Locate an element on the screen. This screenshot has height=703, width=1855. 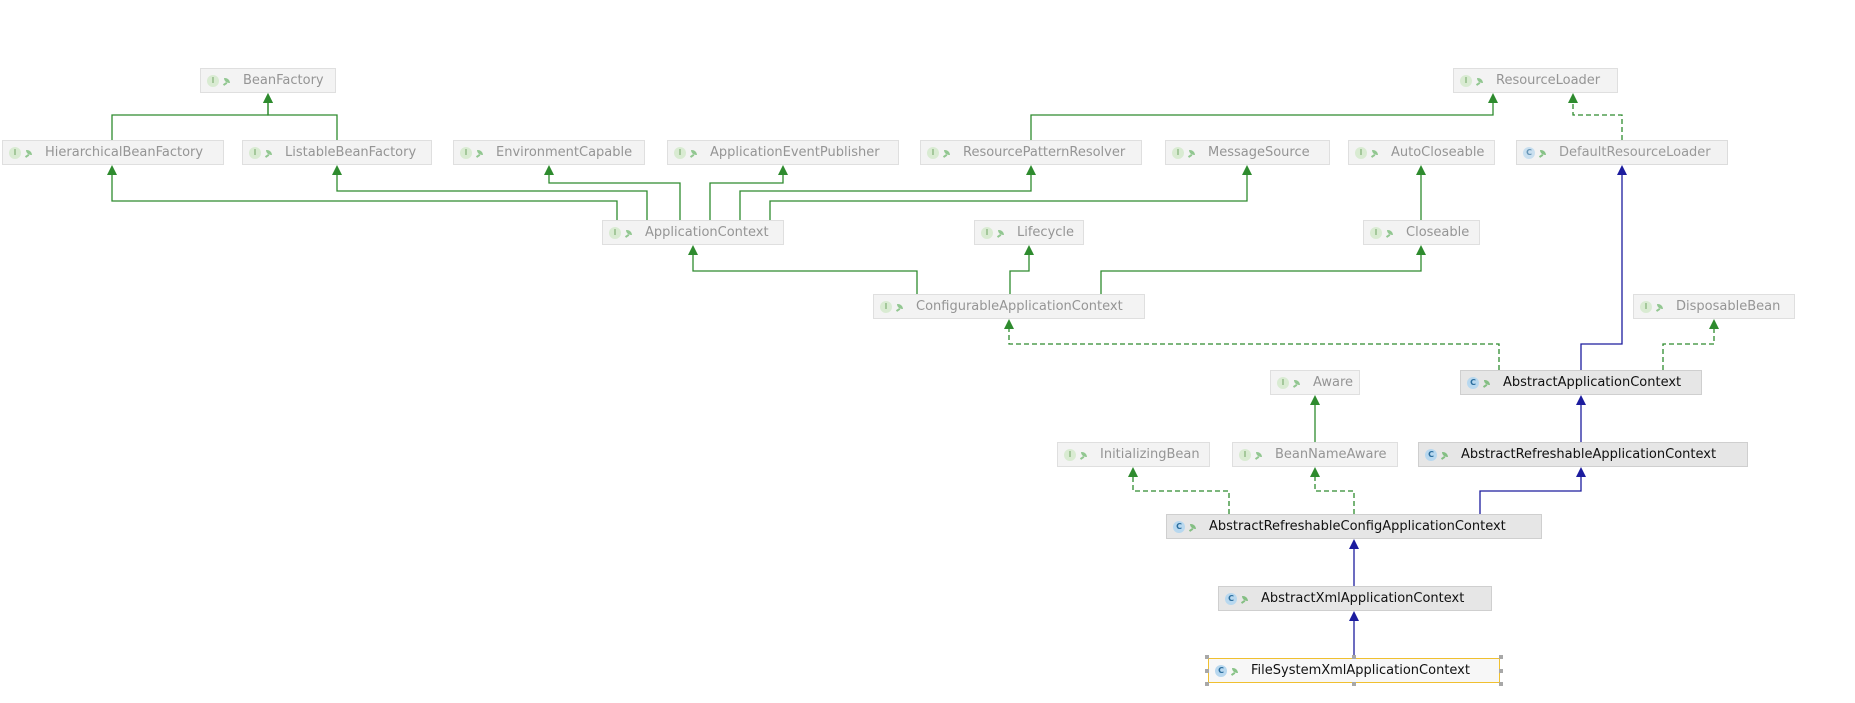
node-label: ApplicationEventPublisher is located at coordinates (795, 152).